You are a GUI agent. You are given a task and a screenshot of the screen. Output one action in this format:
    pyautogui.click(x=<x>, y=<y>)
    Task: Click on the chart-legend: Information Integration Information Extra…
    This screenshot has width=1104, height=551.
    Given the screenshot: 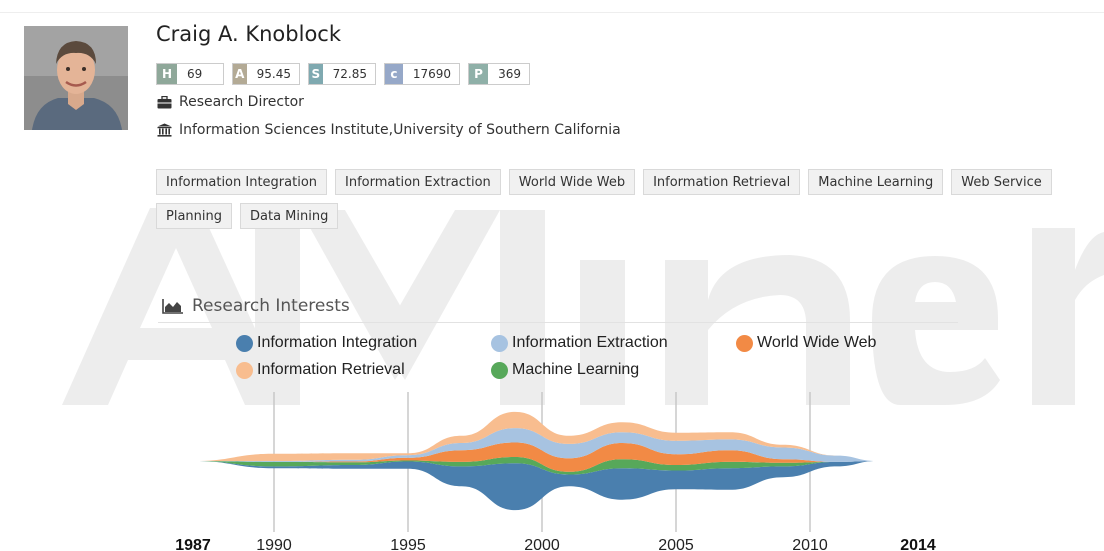 What is the action you would take?
    pyautogui.click(x=596, y=357)
    